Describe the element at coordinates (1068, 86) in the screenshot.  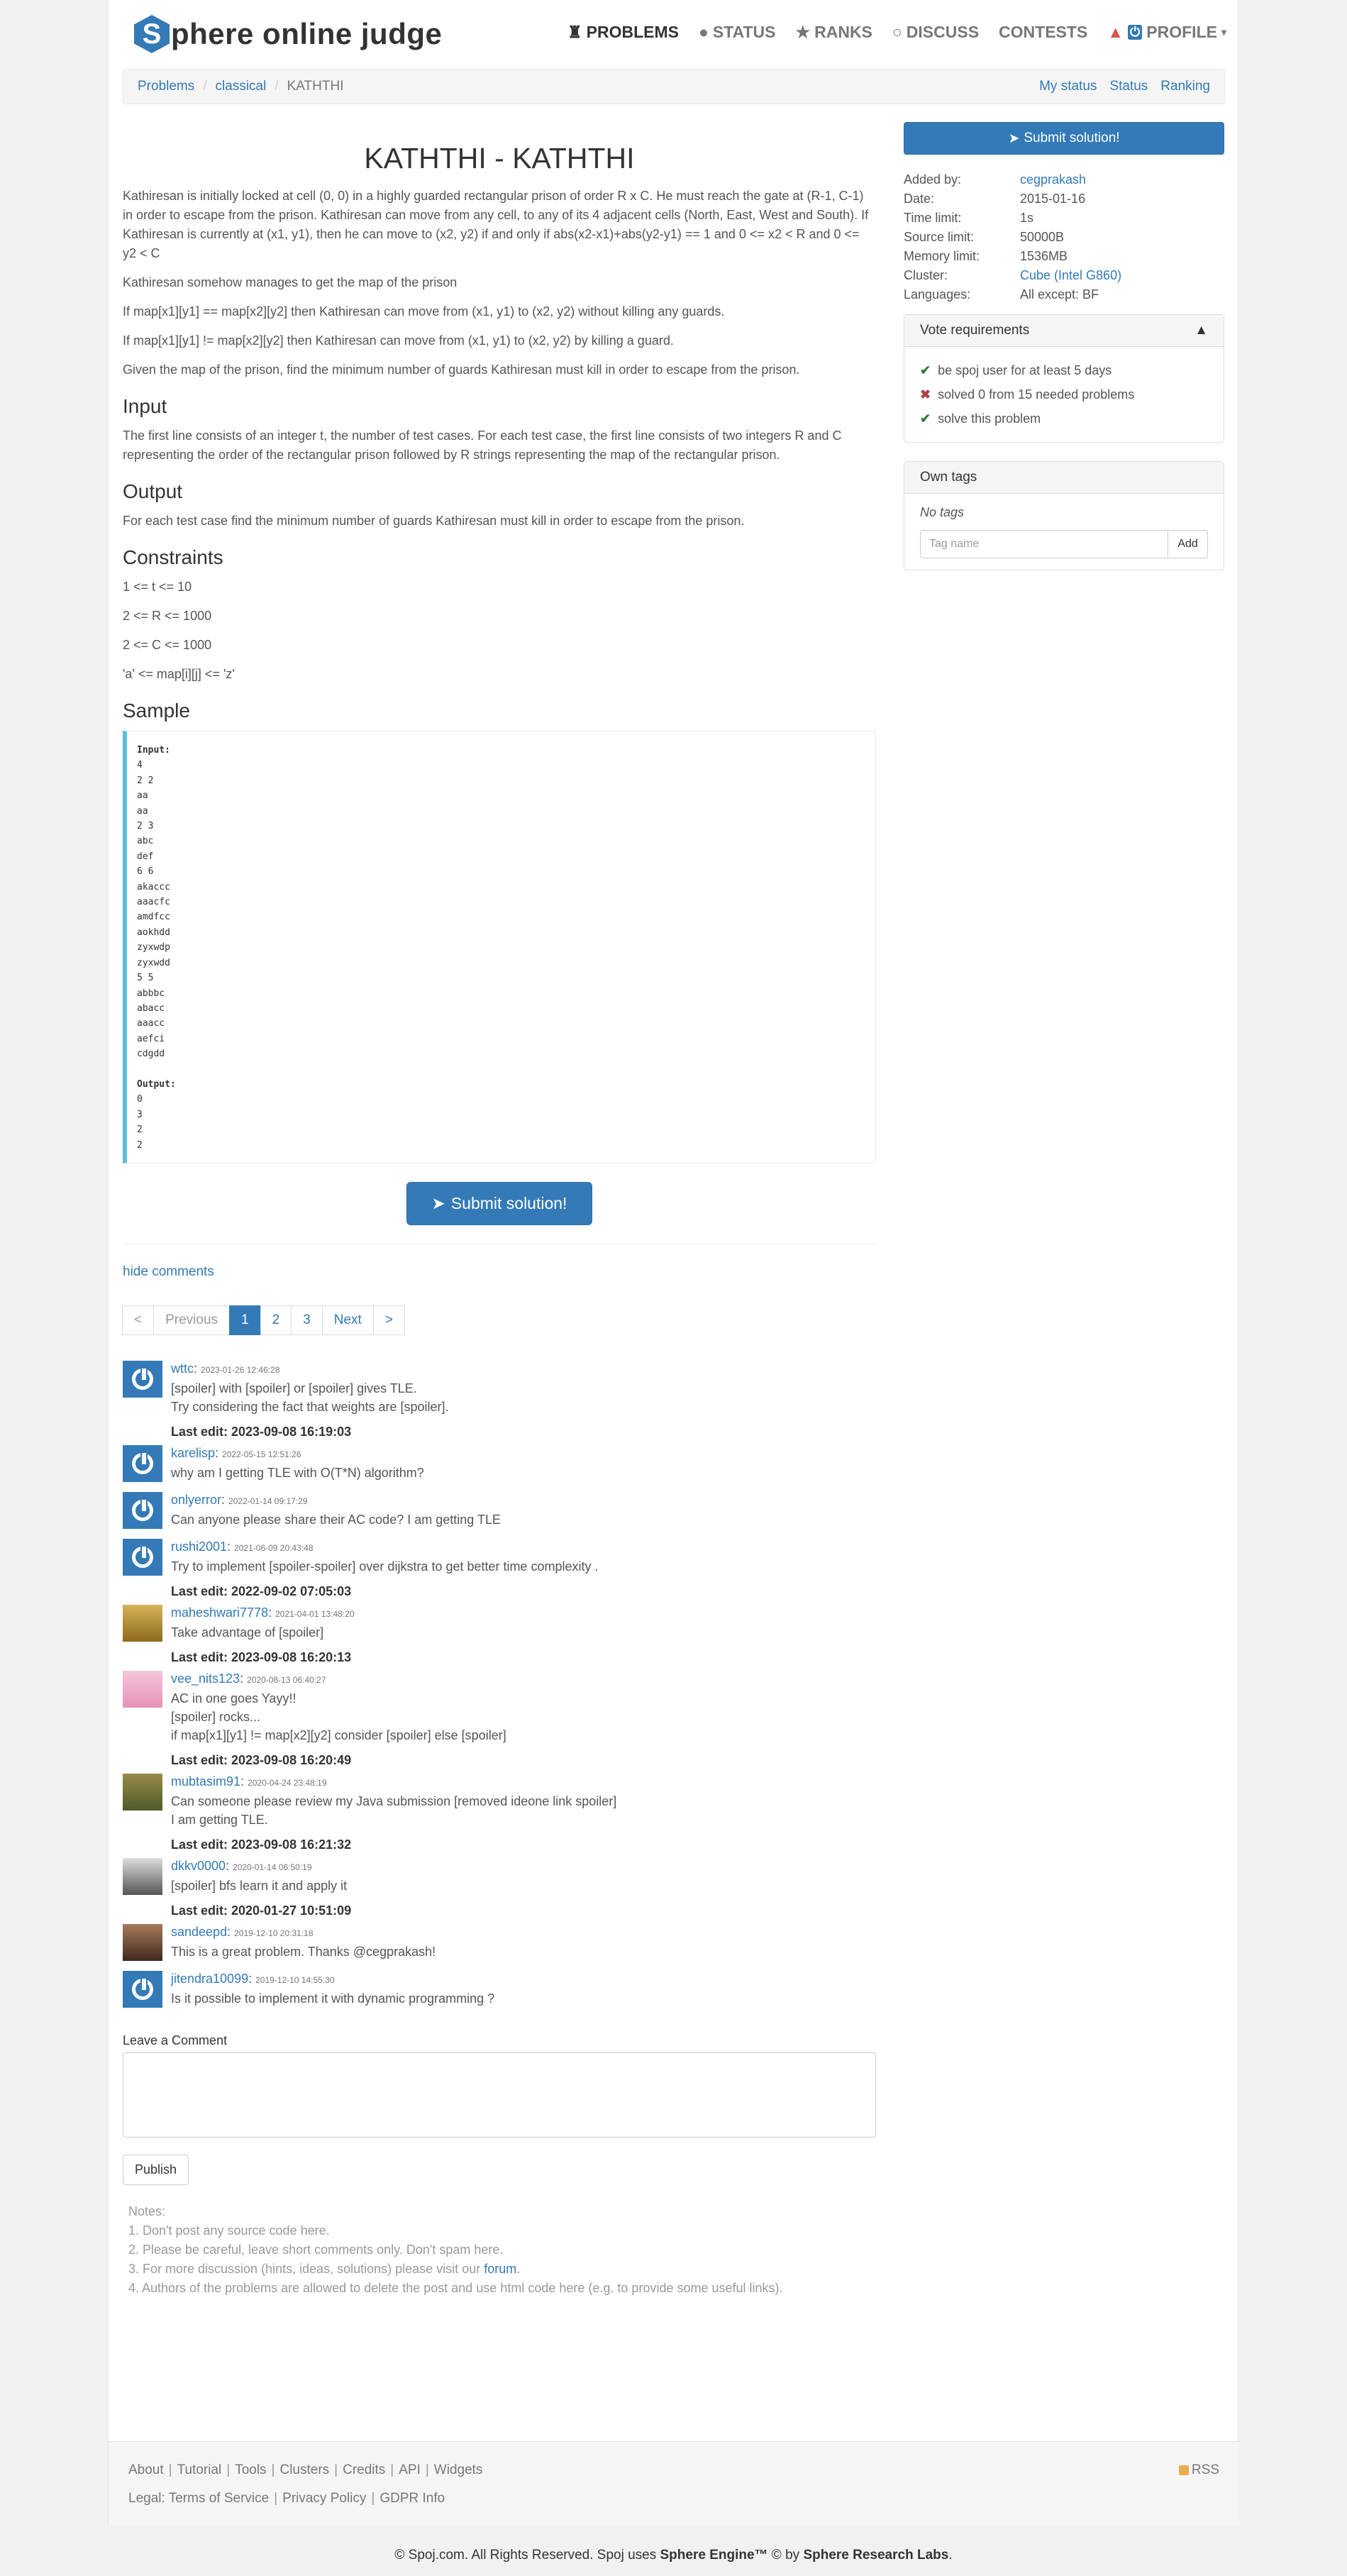
I see `my-status-link: My status` at that location.